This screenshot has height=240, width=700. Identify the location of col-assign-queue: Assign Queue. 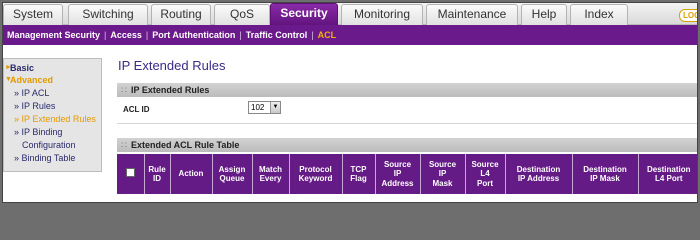
(232, 174).